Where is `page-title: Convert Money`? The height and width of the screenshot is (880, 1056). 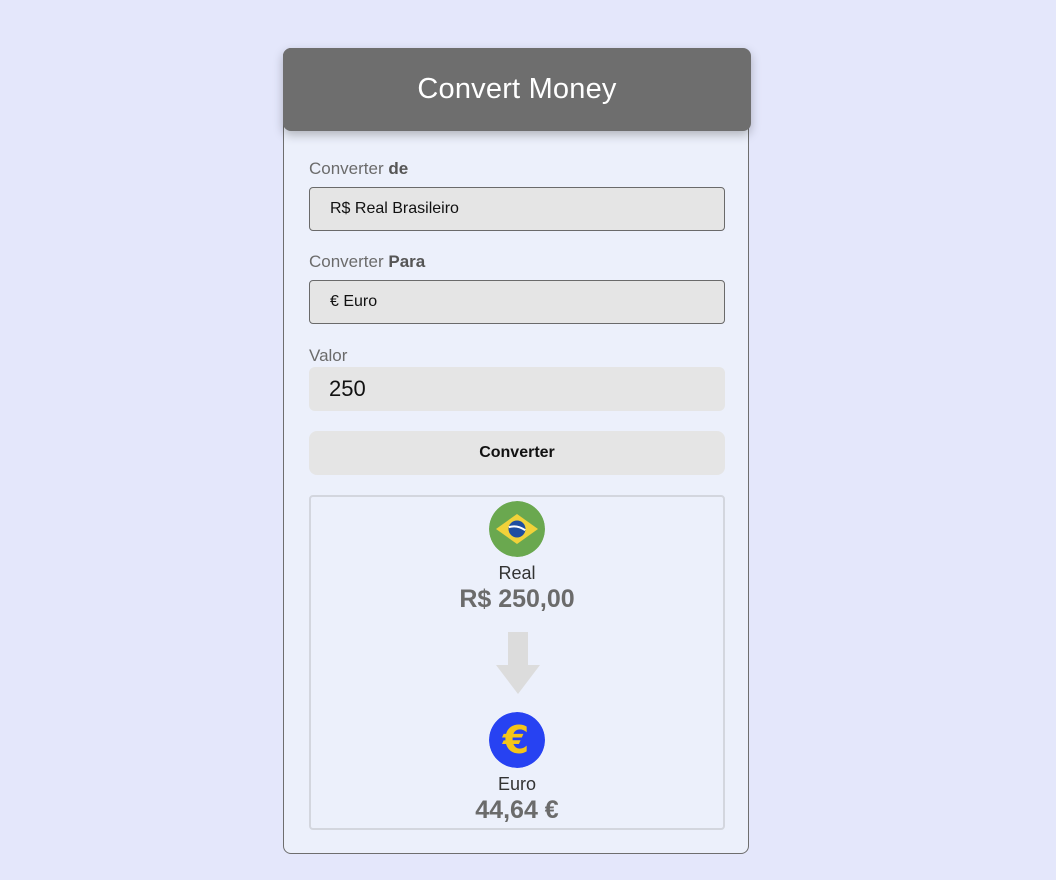 page-title: Convert Money is located at coordinates (517, 89).